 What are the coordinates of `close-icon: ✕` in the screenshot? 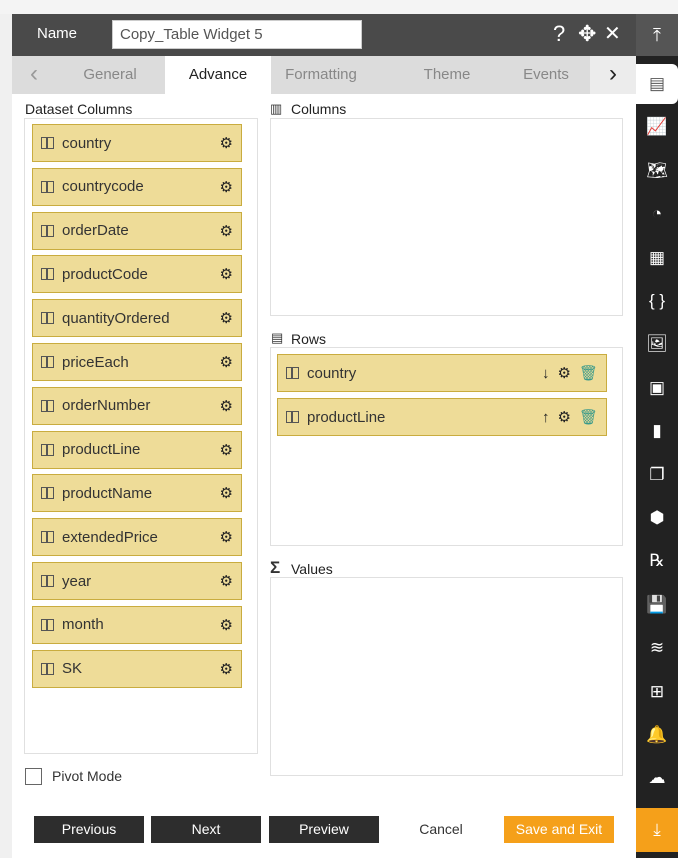 It's located at (612, 34).